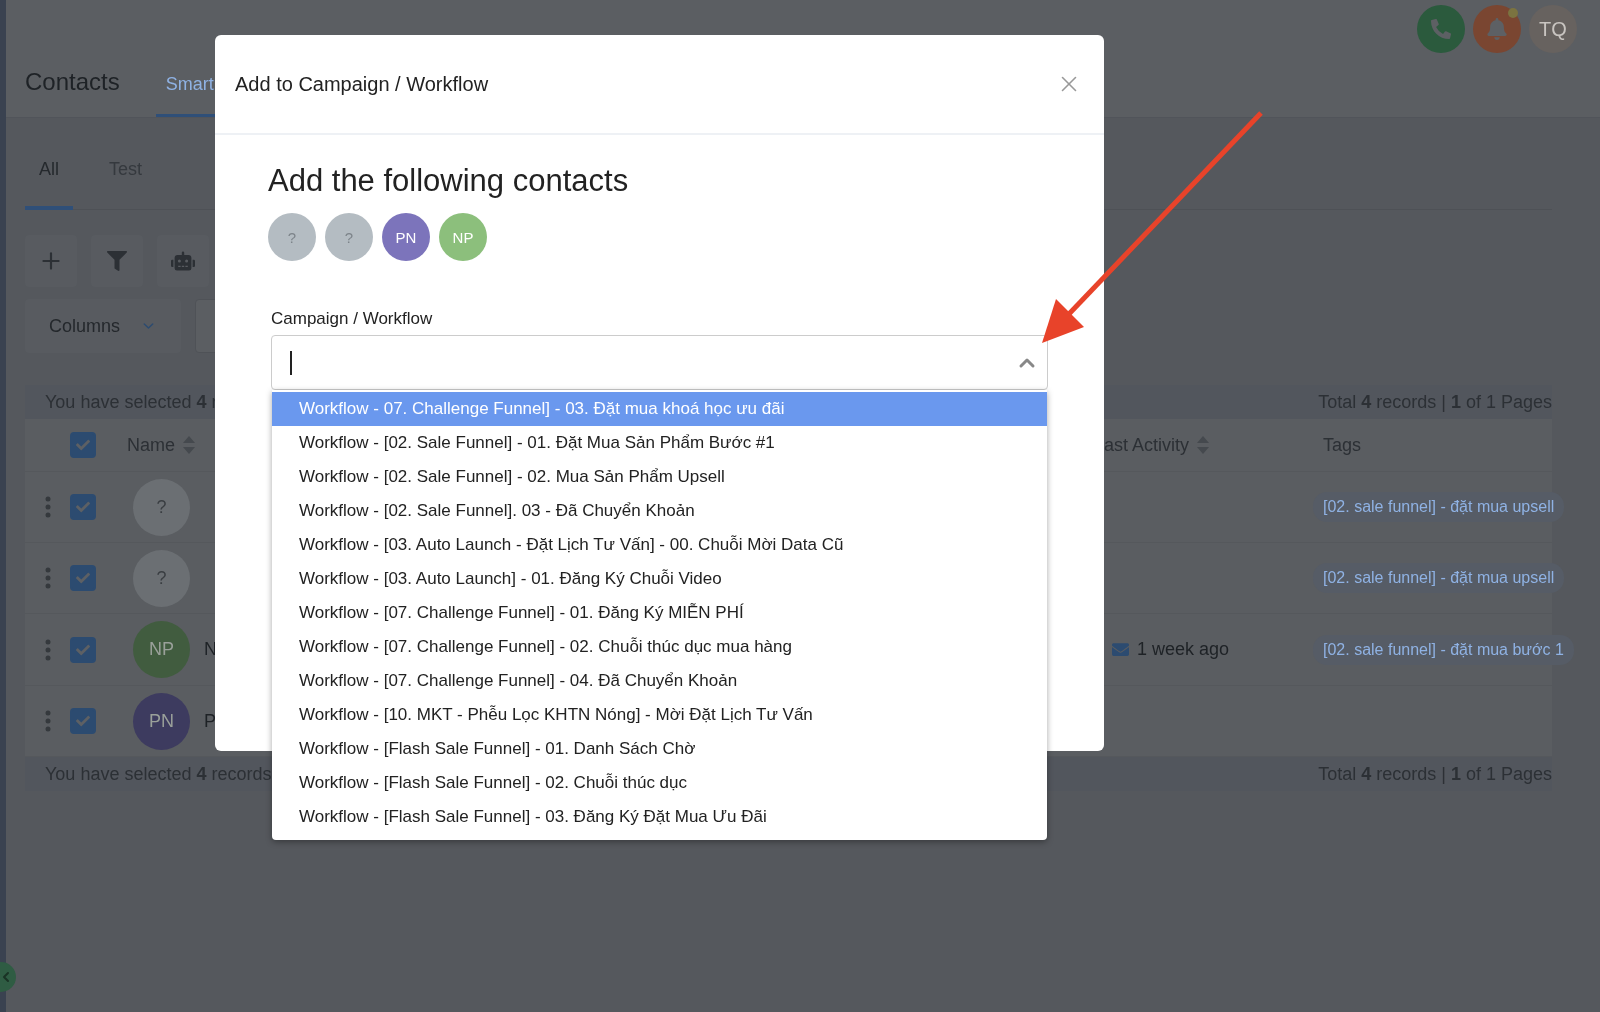 The width and height of the screenshot is (1600, 1012). What do you see at coordinates (659, 477) in the screenshot?
I see `dropdown-option: Workflow - [02. Sale Funnel] - 02. Mua Sản Phẩm Upsell` at bounding box center [659, 477].